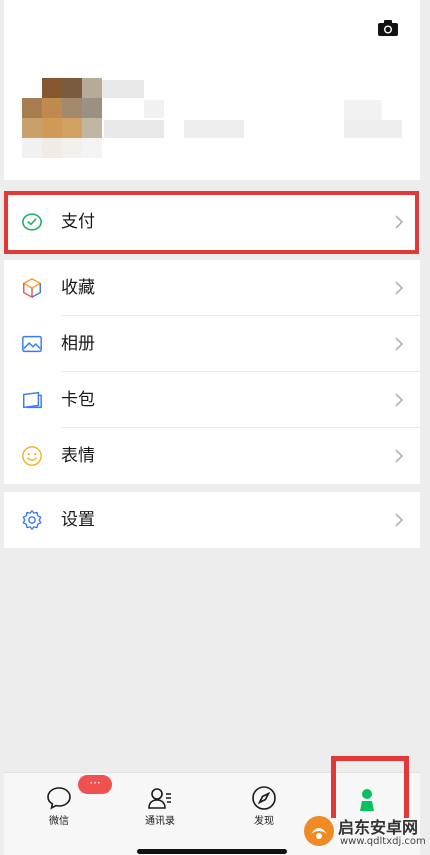 The width and height of the screenshot is (430, 855). I want to click on camera-icon, so click(388, 28).